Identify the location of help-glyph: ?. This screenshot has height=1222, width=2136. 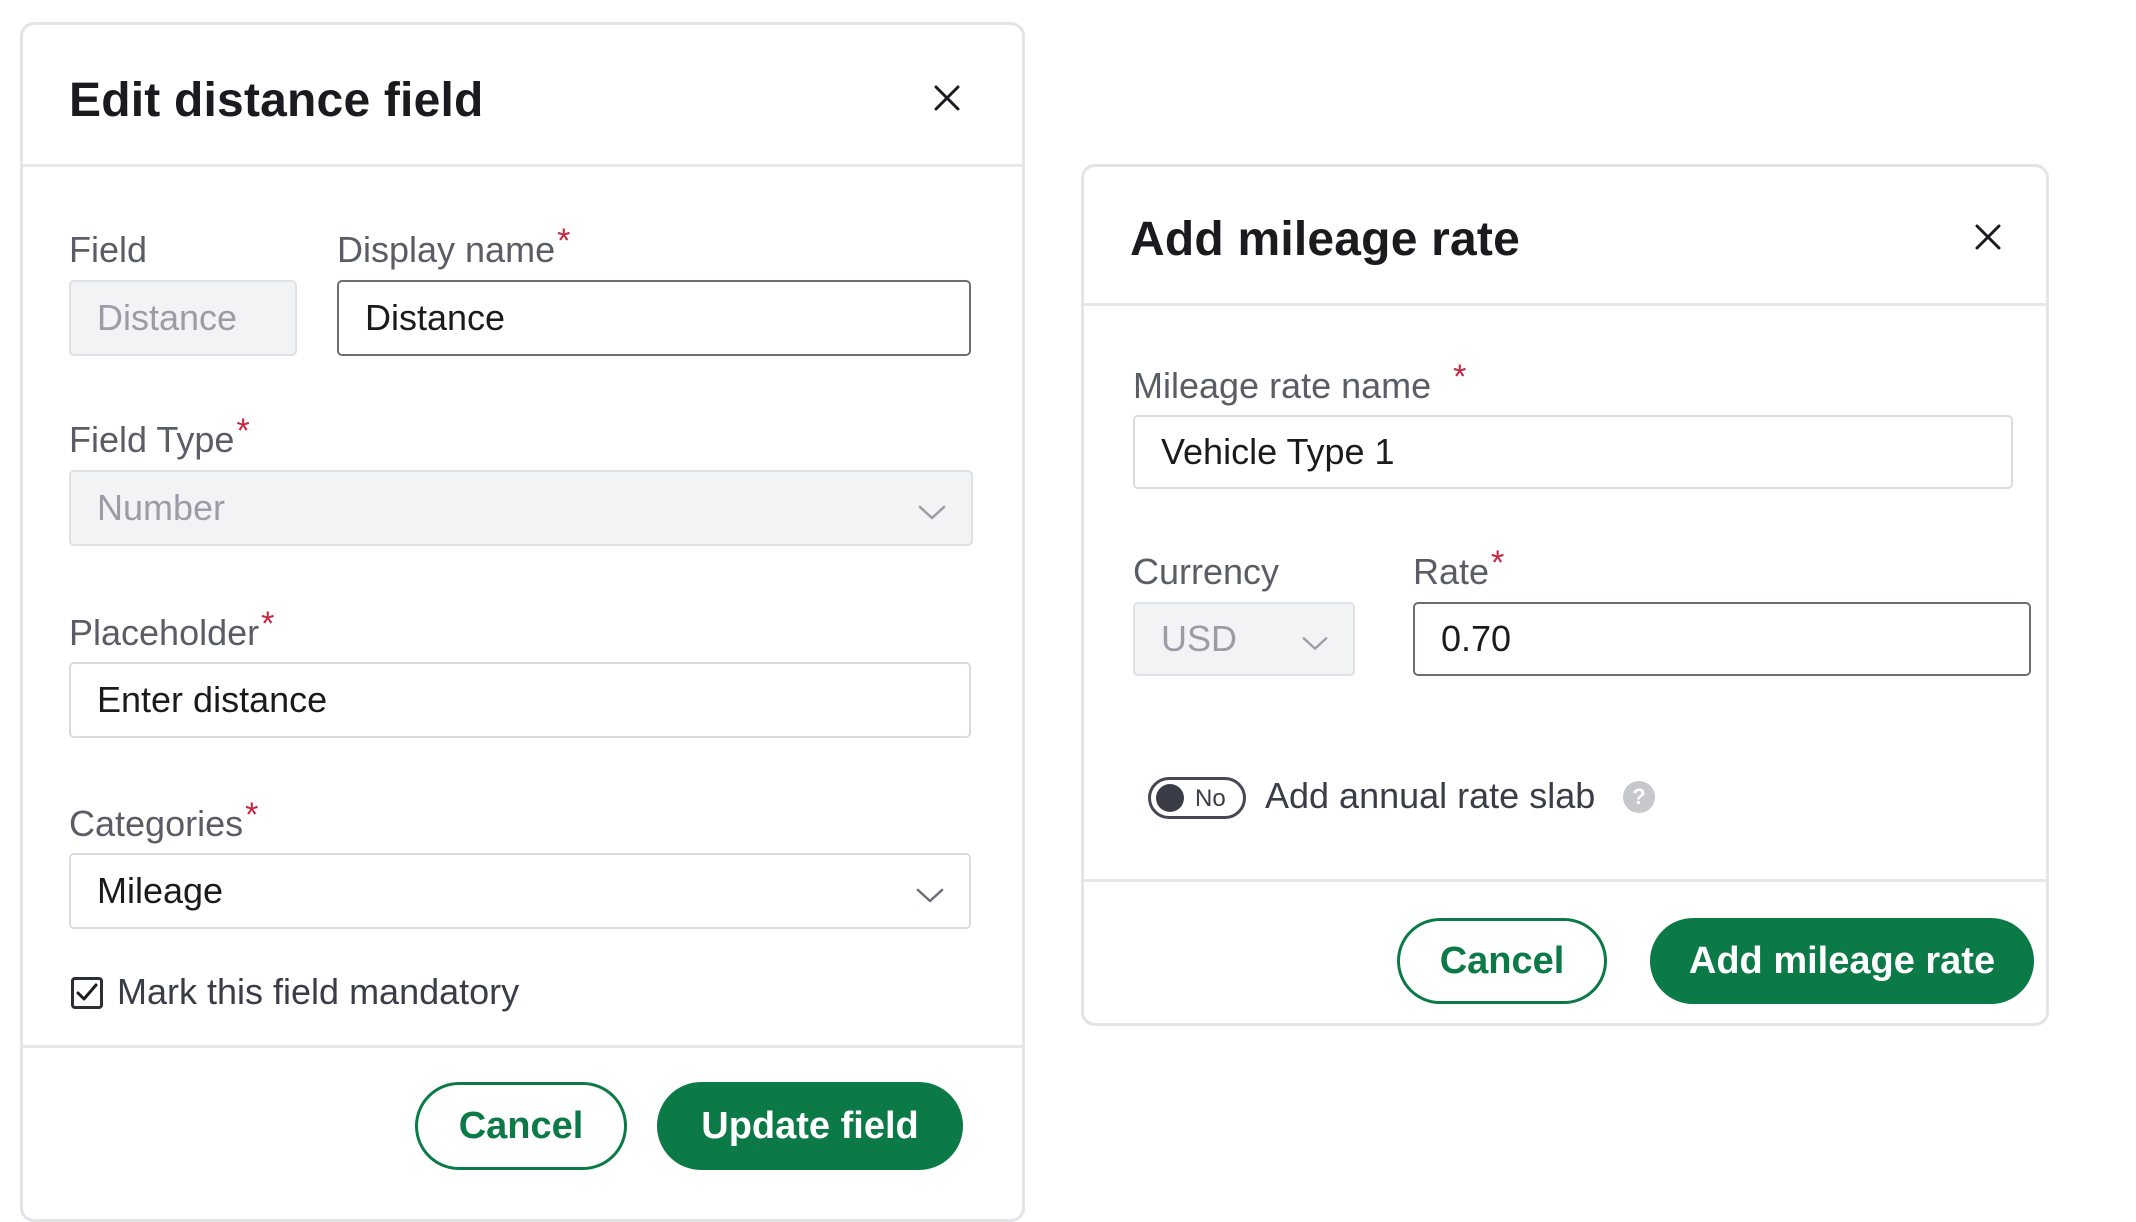
(1639, 796).